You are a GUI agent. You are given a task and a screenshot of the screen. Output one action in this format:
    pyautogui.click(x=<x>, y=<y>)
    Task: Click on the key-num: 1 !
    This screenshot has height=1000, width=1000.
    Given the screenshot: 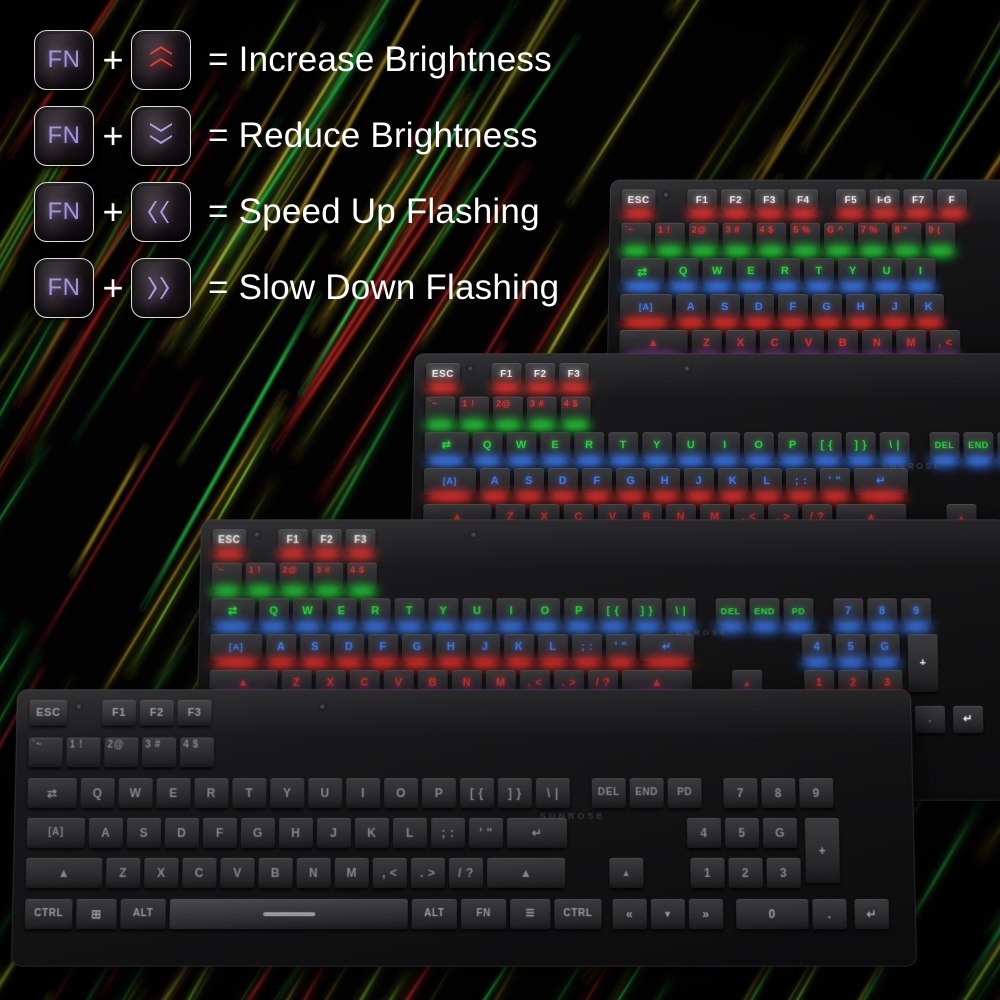 What is the action you would take?
    pyautogui.click(x=474, y=412)
    